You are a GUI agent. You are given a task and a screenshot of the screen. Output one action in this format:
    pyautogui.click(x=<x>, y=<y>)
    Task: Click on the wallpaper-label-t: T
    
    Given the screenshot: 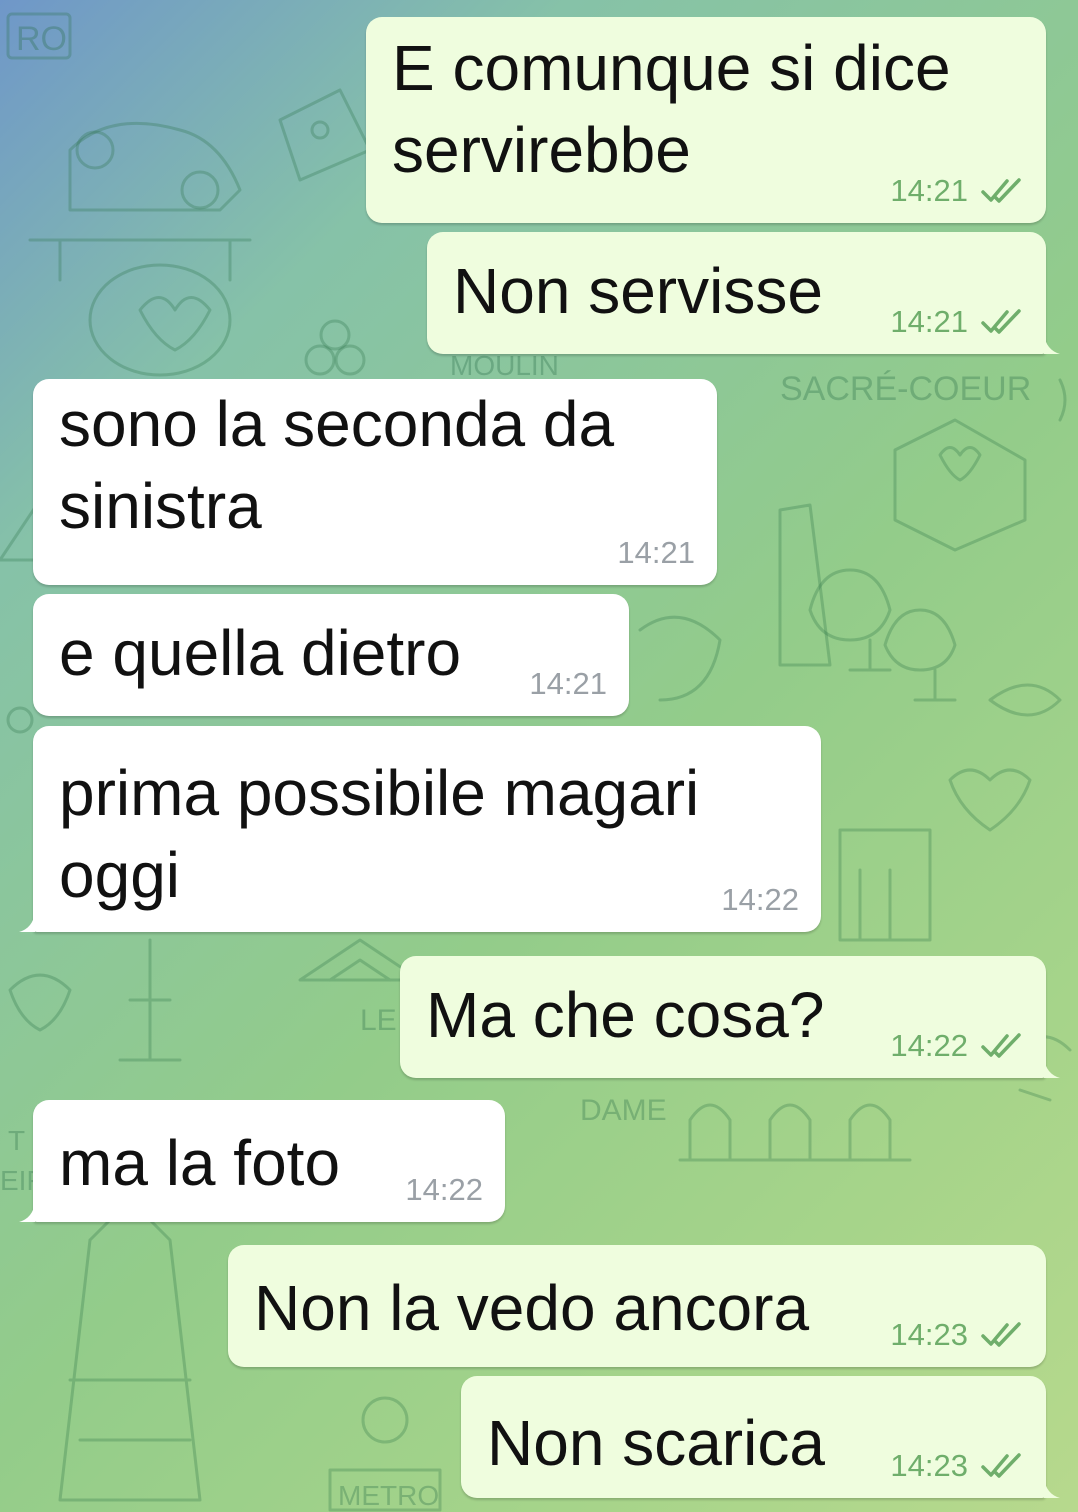 What is the action you would take?
    pyautogui.click(x=16, y=1140)
    